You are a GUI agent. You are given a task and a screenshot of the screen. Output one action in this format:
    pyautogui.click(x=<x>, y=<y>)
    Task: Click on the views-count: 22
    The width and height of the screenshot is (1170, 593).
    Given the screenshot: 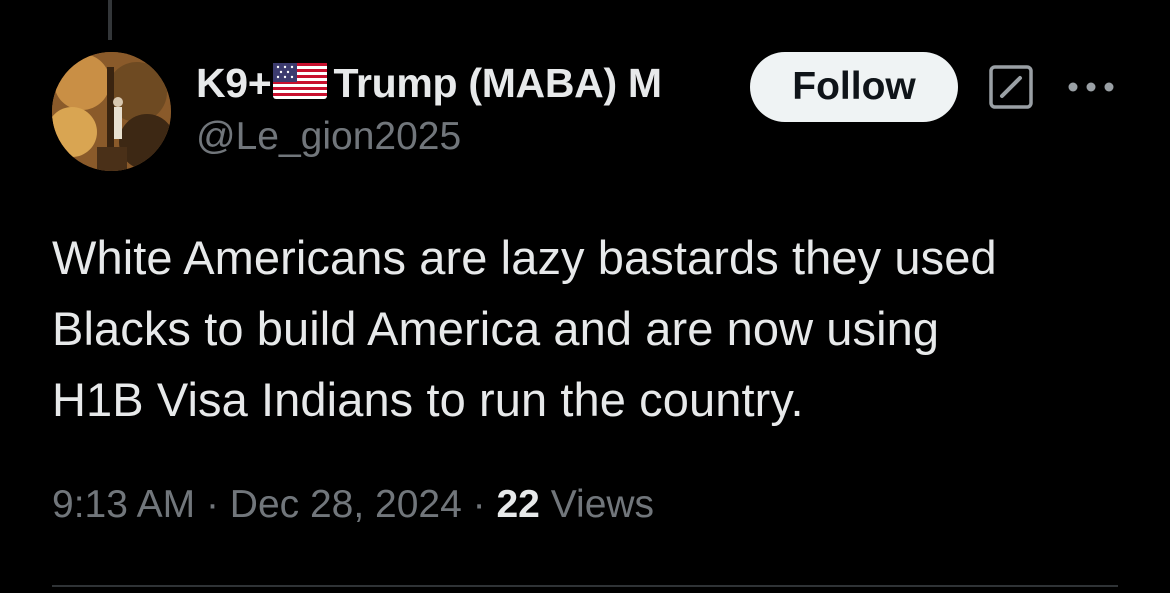 What is the action you would take?
    pyautogui.click(x=517, y=504)
    